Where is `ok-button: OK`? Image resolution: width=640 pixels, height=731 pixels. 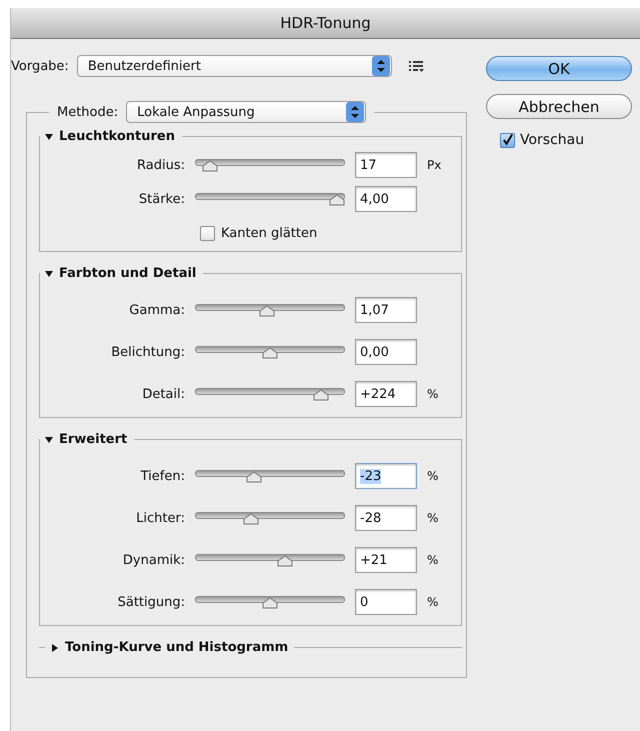 ok-button: OK is located at coordinates (559, 68).